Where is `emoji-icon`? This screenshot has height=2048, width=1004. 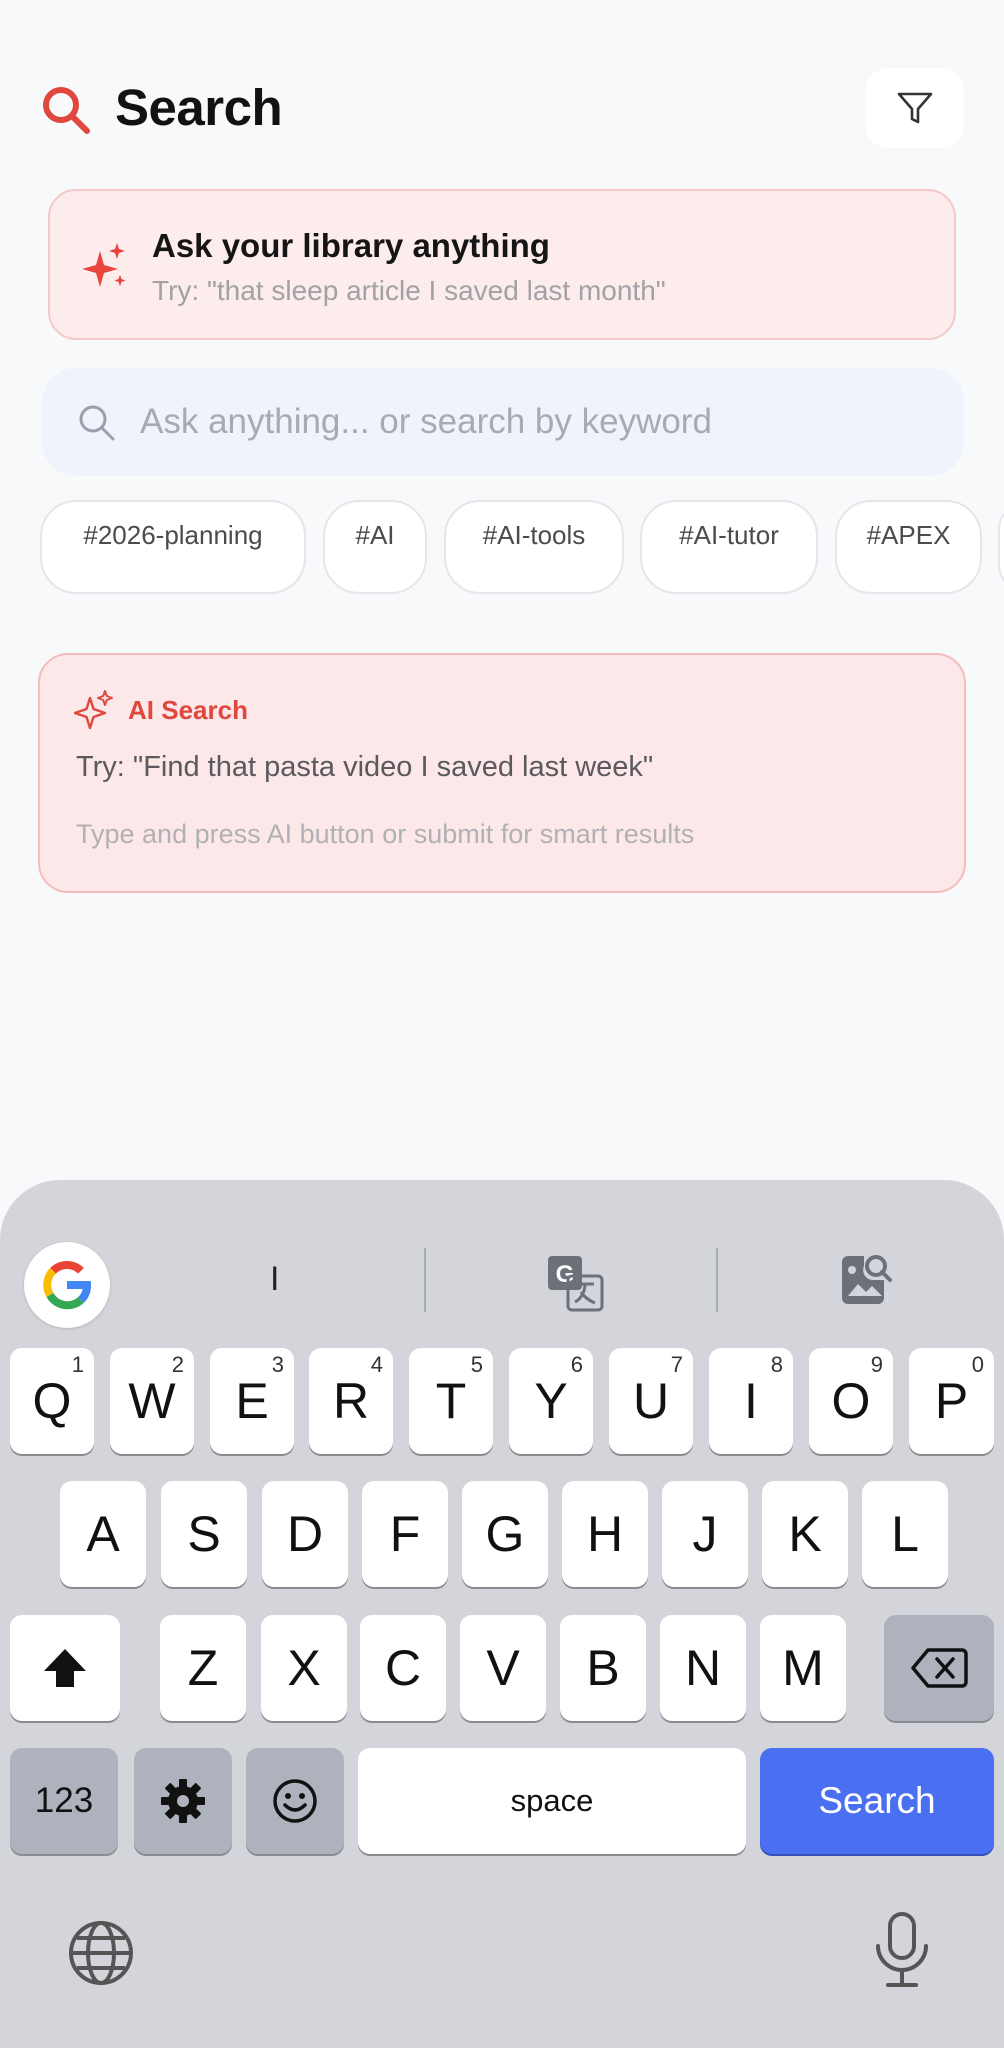 emoji-icon is located at coordinates (295, 1801).